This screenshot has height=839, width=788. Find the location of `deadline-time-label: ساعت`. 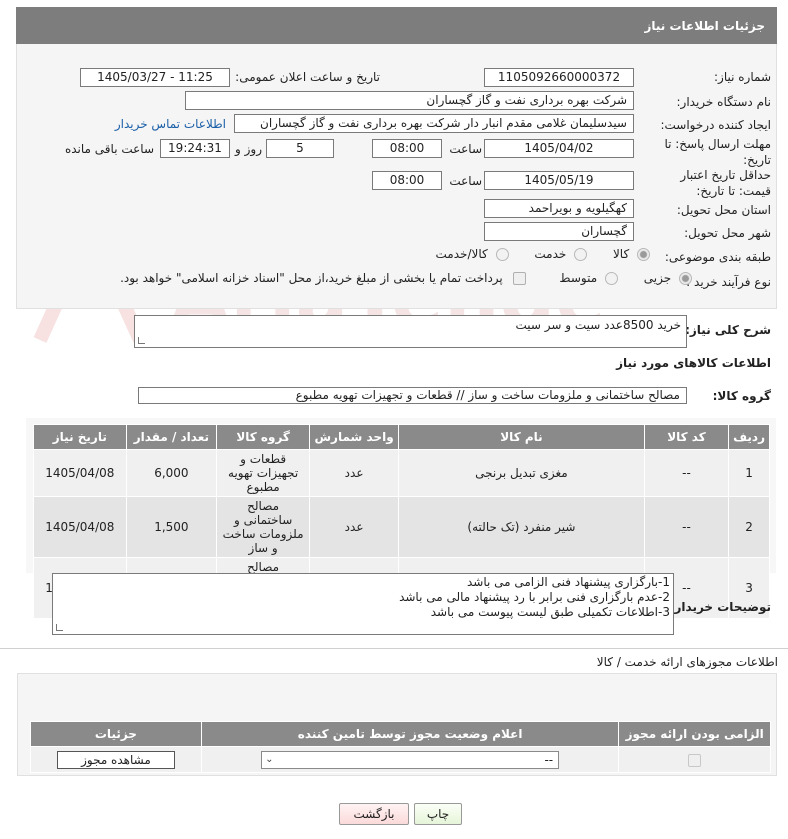

deadline-time-label: ساعت is located at coordinates (465, 149).